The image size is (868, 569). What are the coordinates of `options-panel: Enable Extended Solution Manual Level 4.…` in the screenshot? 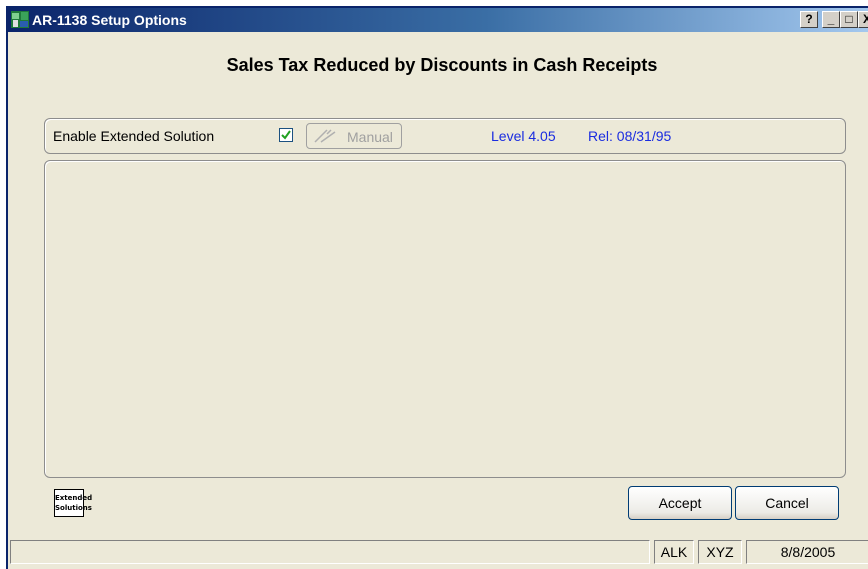 It's located at (445, 136).